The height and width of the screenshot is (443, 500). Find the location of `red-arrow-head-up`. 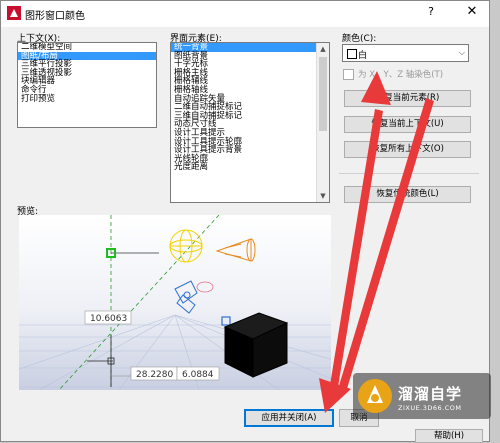

red-arrow-head-up is located at coordinates (376, 88).